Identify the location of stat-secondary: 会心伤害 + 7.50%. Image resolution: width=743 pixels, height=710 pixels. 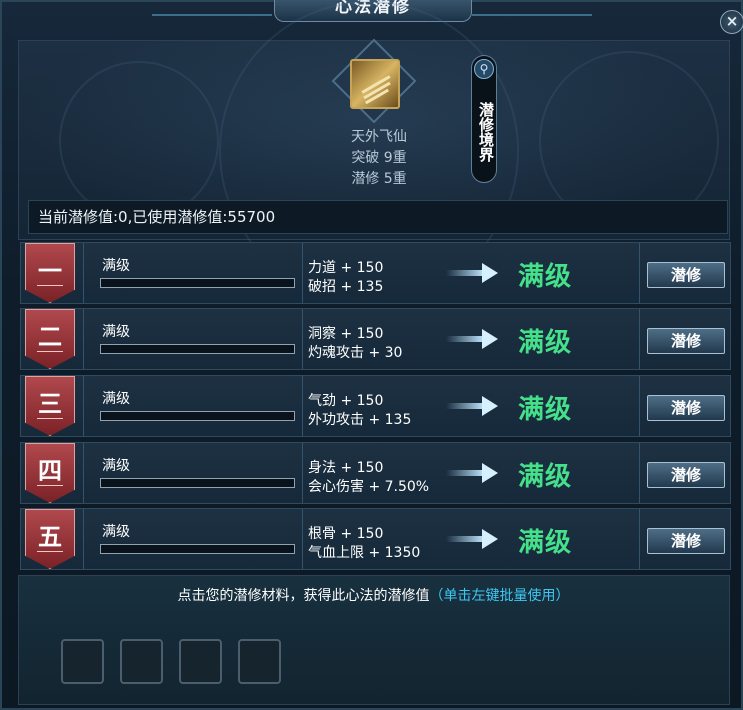
(369, 487).